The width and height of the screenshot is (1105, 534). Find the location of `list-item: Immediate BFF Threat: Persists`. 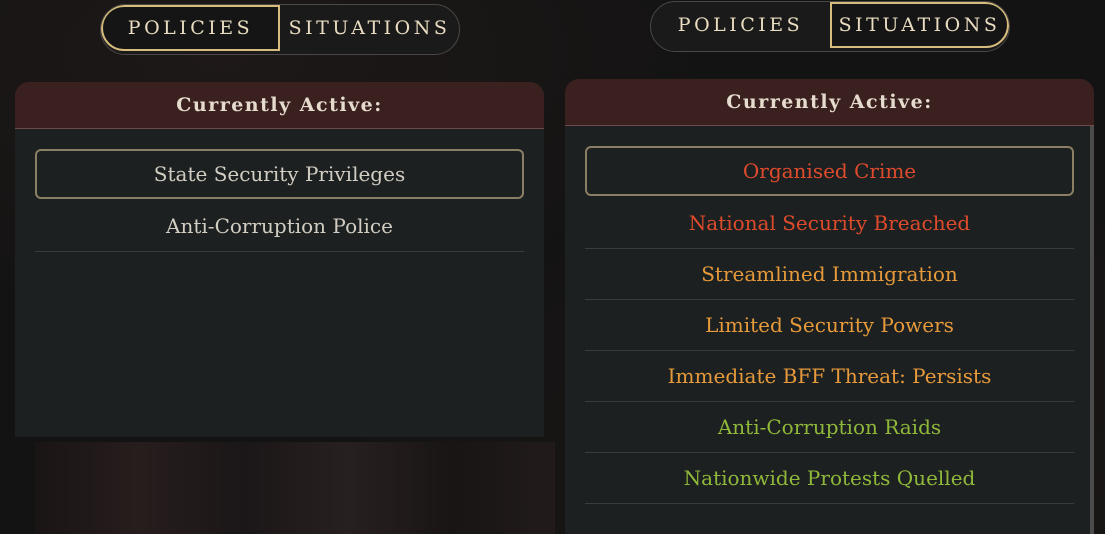

list-item: Immediate BFF Threat: Persists is located at coordinates (829, 376).